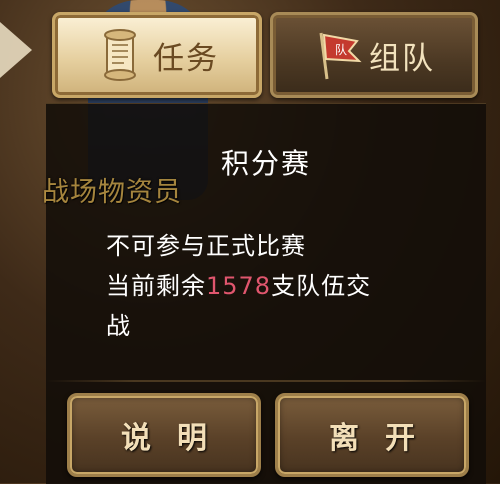 Image resolution: width=500 pixels, height=484 pixels. What do you see at coordinates (16, 50) in the screenshot?
I see `back-arrow-icon` at bounding box center [16, 50].